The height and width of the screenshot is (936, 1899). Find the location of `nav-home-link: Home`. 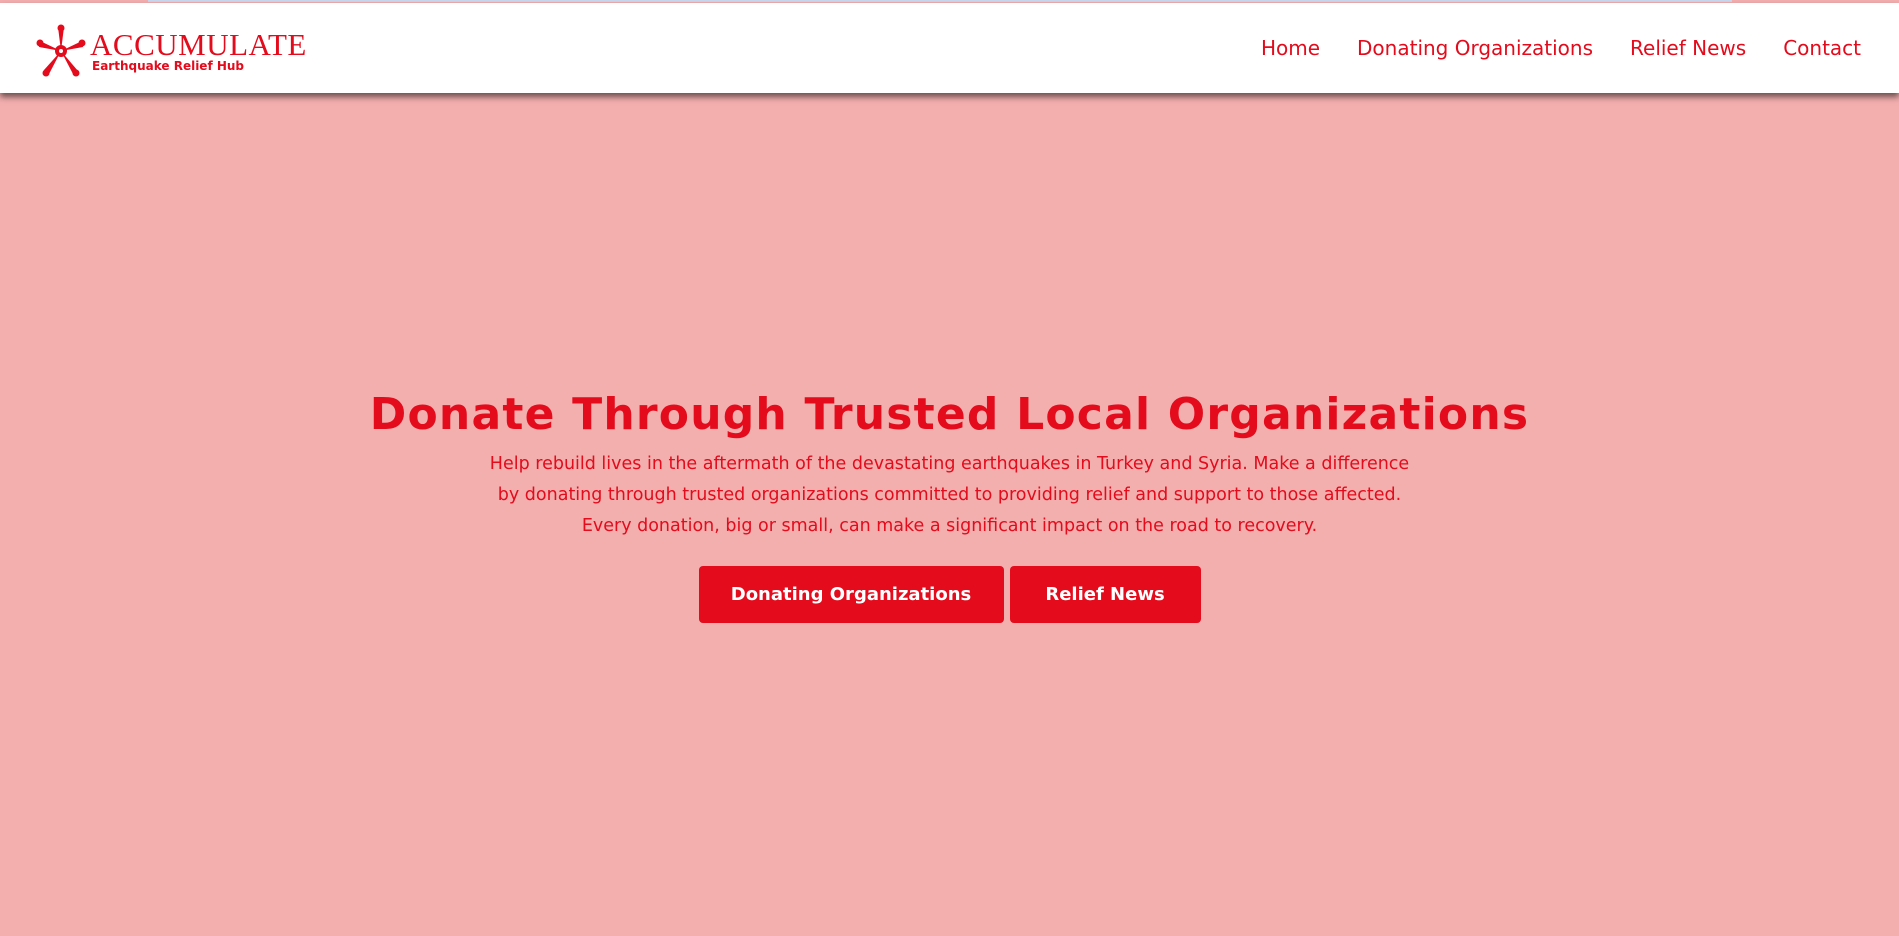

nav-home-link: Home is located at coordinates (1290, 48).